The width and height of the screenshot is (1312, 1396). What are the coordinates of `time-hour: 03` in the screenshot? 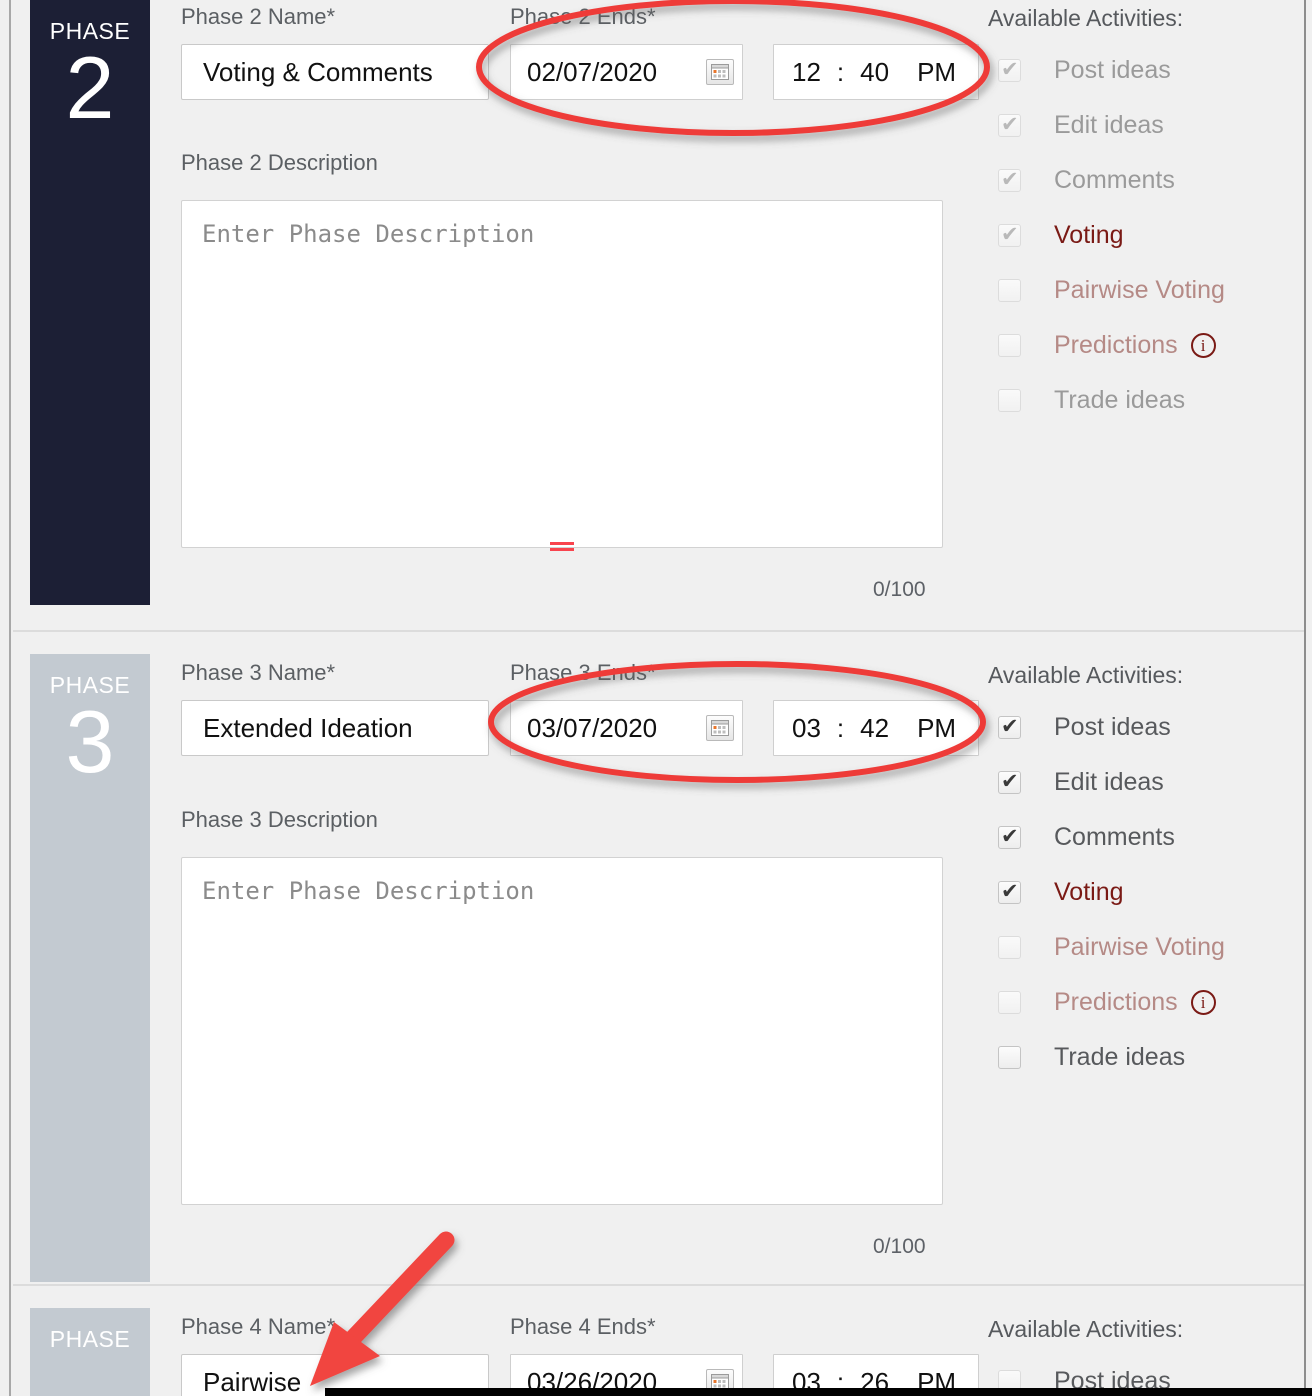 It's located at (806, 727).